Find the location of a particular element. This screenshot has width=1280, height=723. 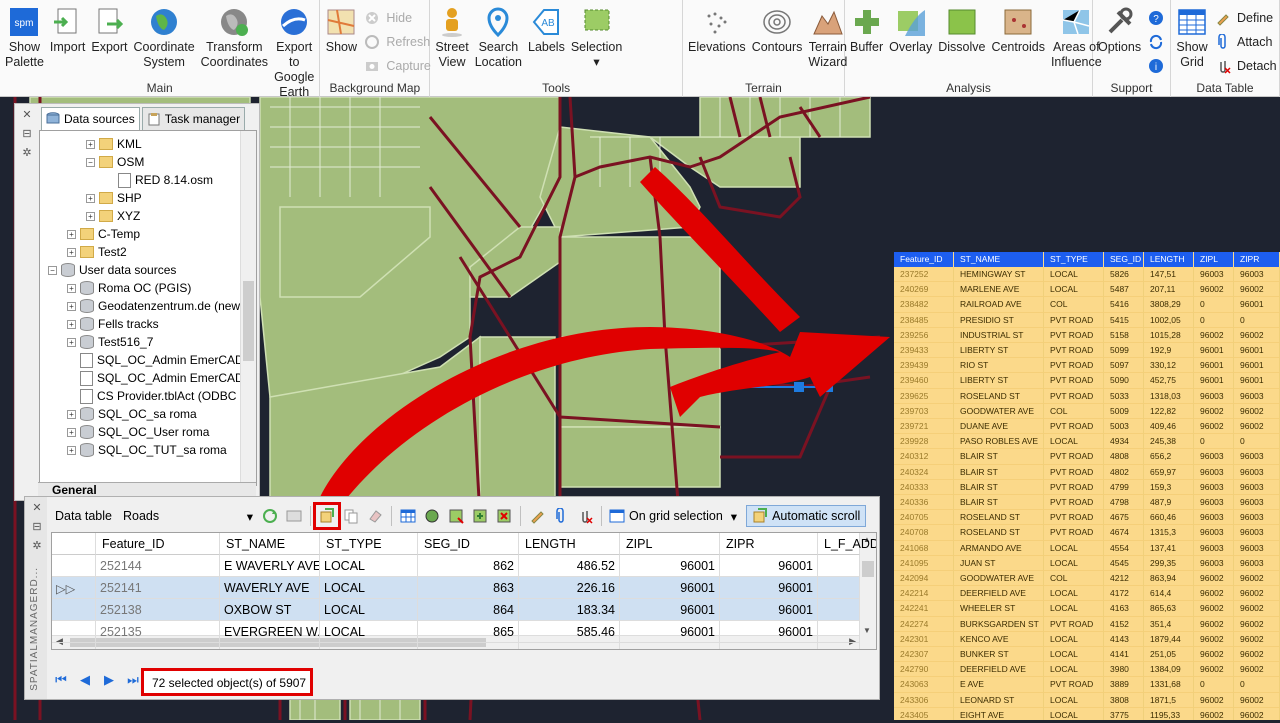

automatic-scroll-toggle: Automatic scroll is located at coordinates (806, 516).